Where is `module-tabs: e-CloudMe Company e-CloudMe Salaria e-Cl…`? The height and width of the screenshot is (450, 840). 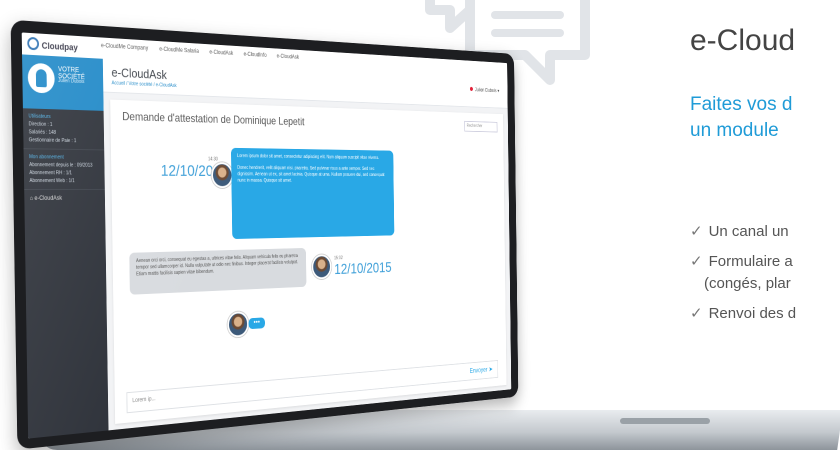
module-tabs: e-CloudMe Company e-CloudMe Salaria e-Cl… is located at coordinates (204, 52).